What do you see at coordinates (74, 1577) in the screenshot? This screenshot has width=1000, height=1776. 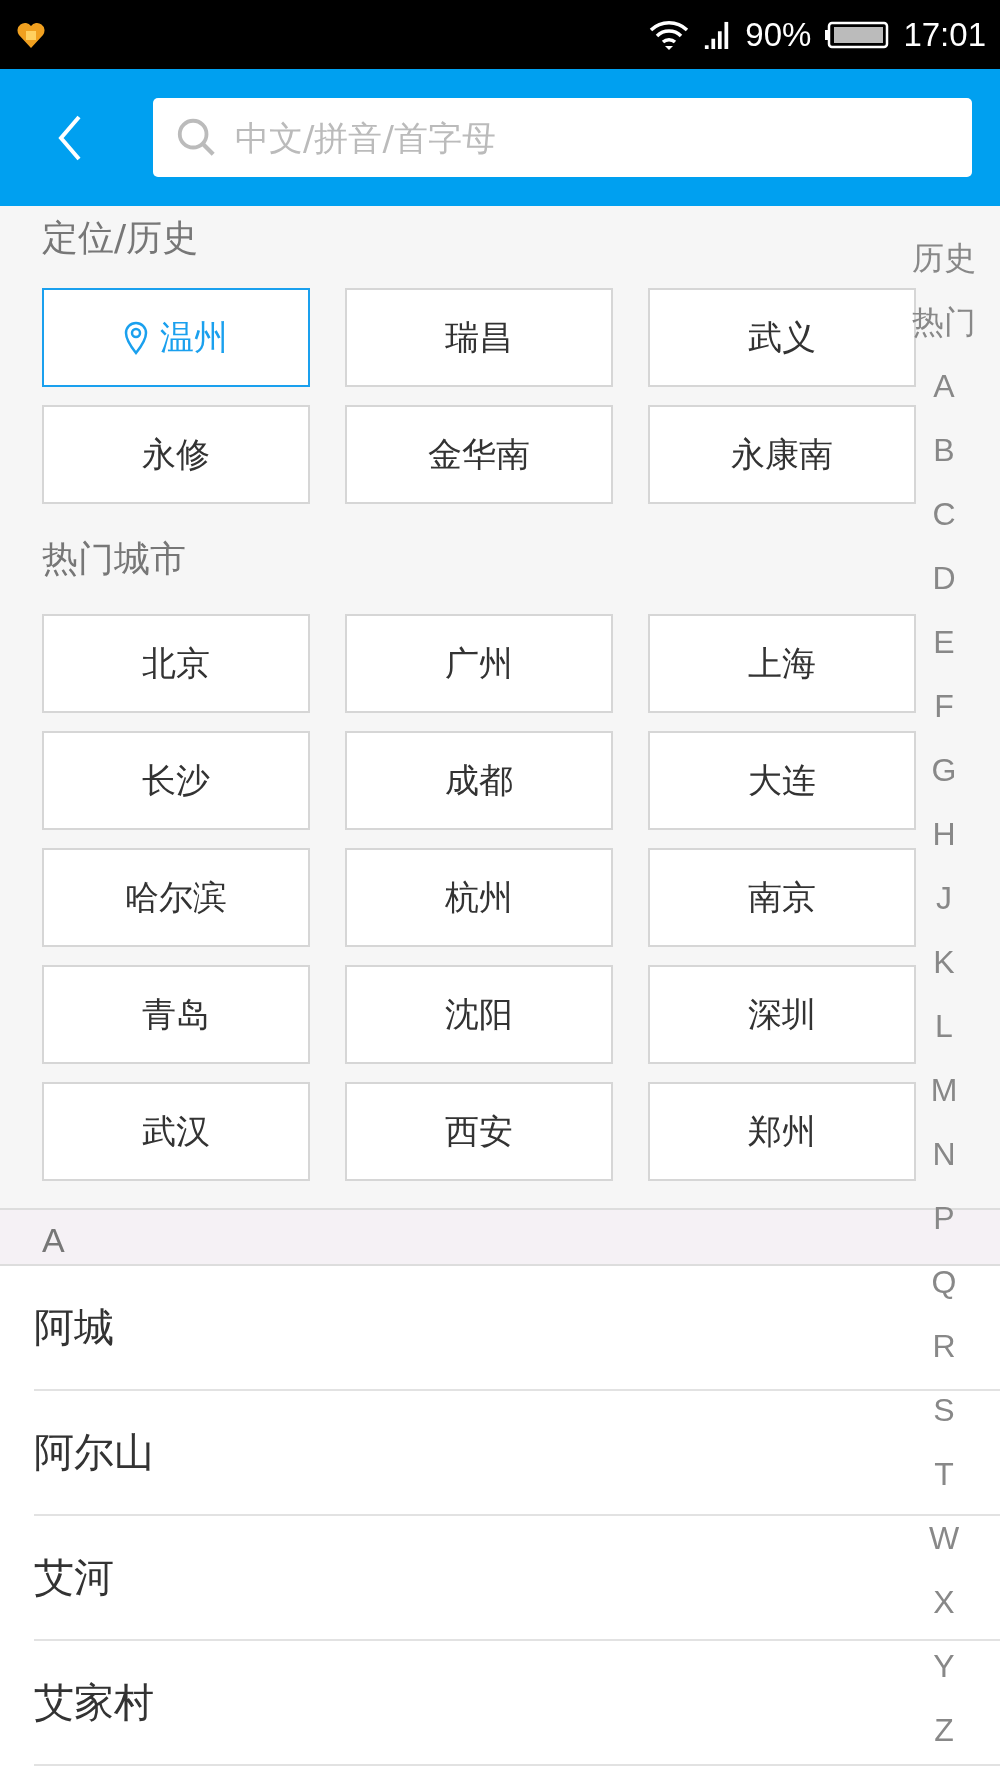 I see `city-list-item: 艾河` at bounding box center [74, 1577].